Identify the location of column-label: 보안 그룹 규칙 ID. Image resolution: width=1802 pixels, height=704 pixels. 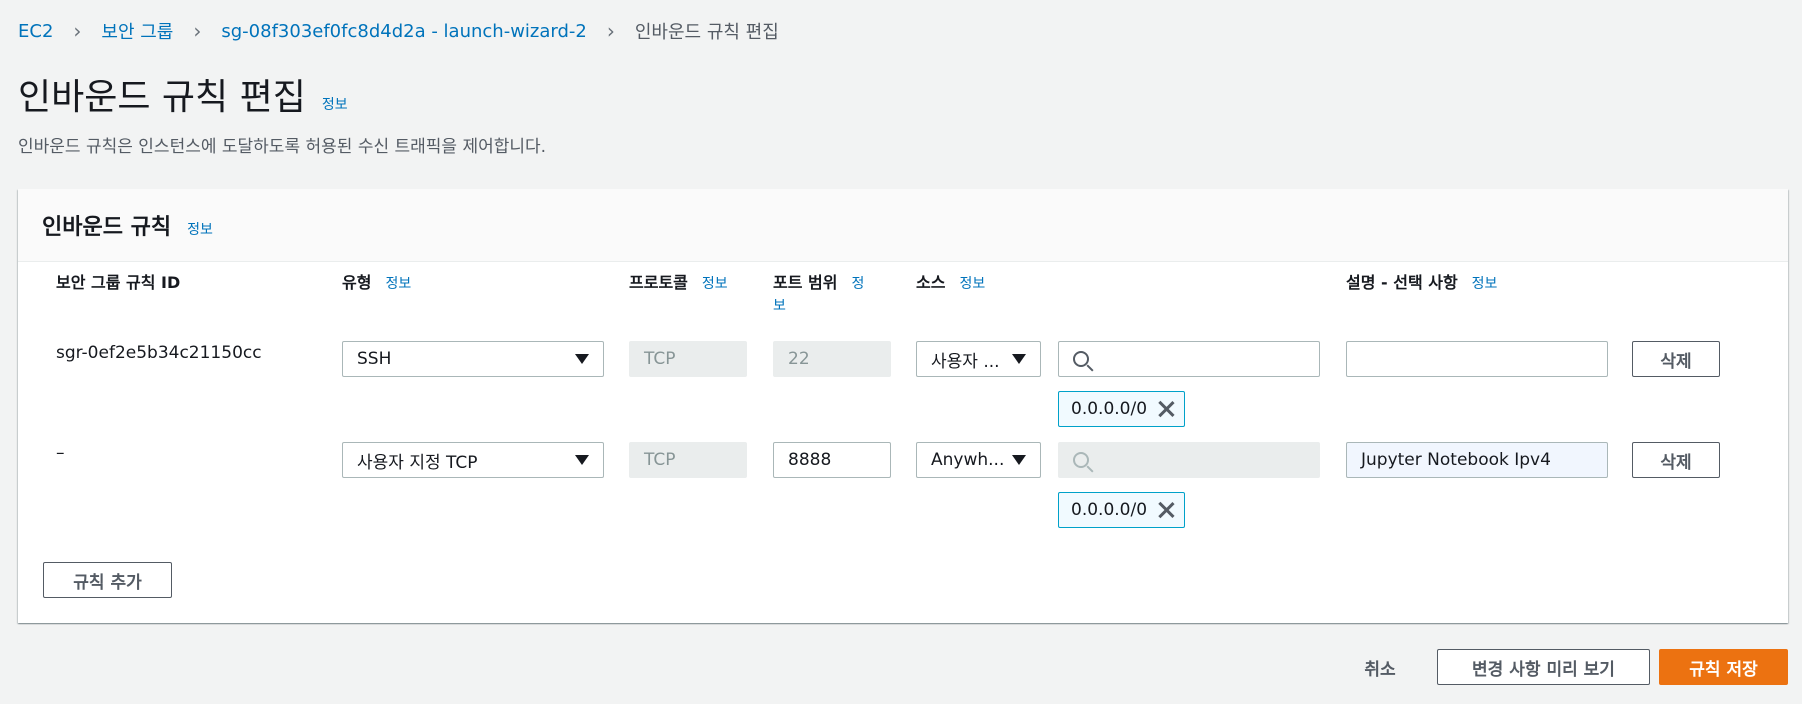
(118, 282).